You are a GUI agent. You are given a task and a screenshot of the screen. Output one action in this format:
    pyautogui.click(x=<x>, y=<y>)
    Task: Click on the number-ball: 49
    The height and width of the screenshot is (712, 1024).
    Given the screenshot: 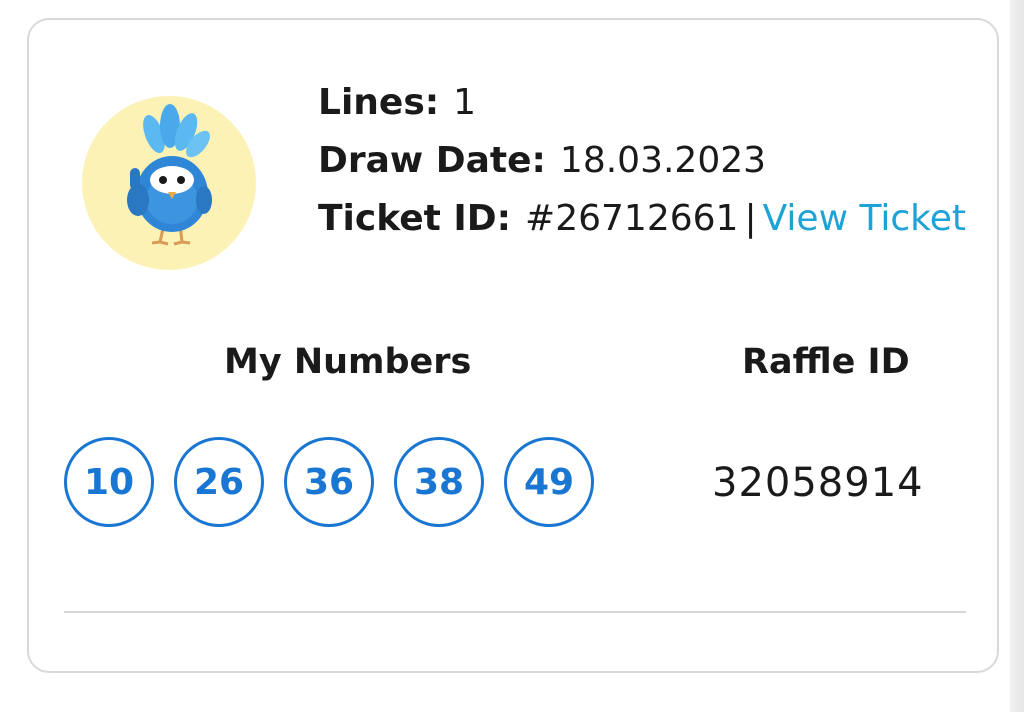 What is the action you would take?
    pyautogui.click(x=549, y=482)
    